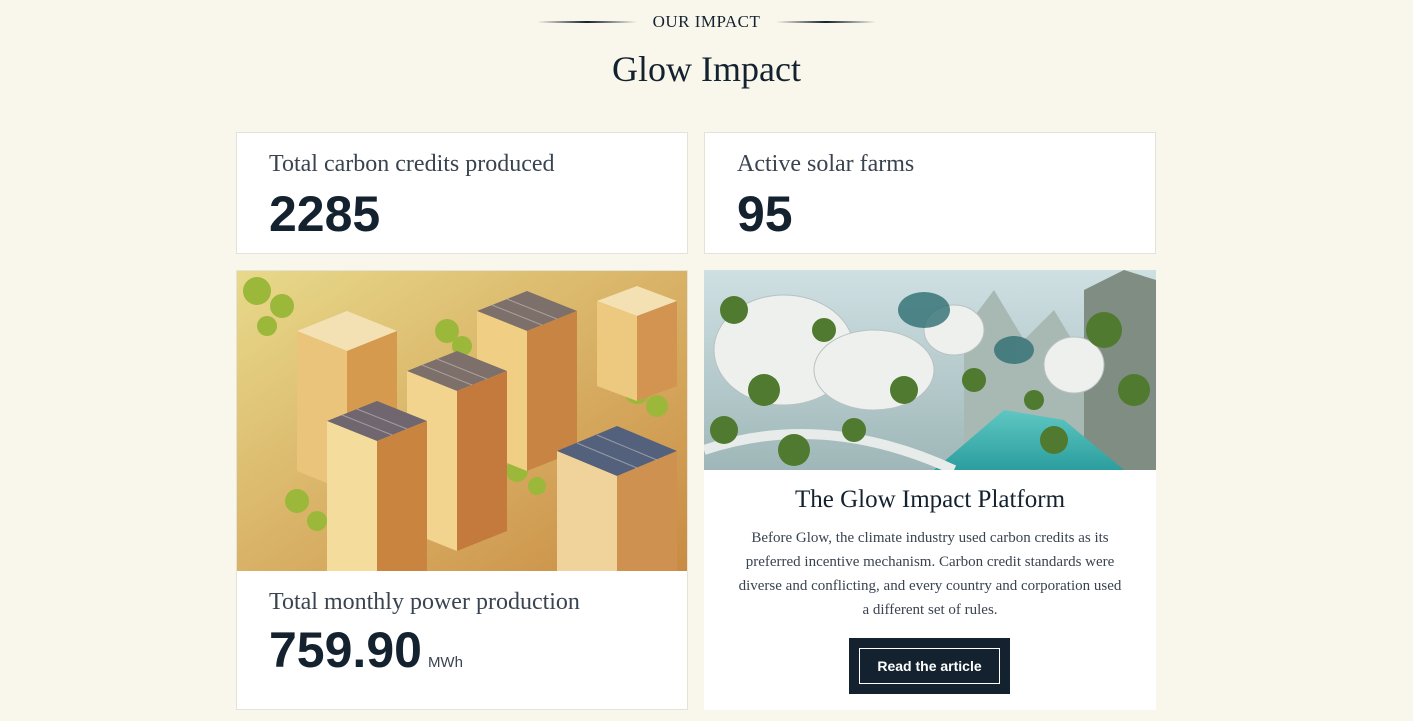 The height and width of the screenshot is (721, 1413). I want to click on read-article-button-label: Read the article, so click(929, 666).